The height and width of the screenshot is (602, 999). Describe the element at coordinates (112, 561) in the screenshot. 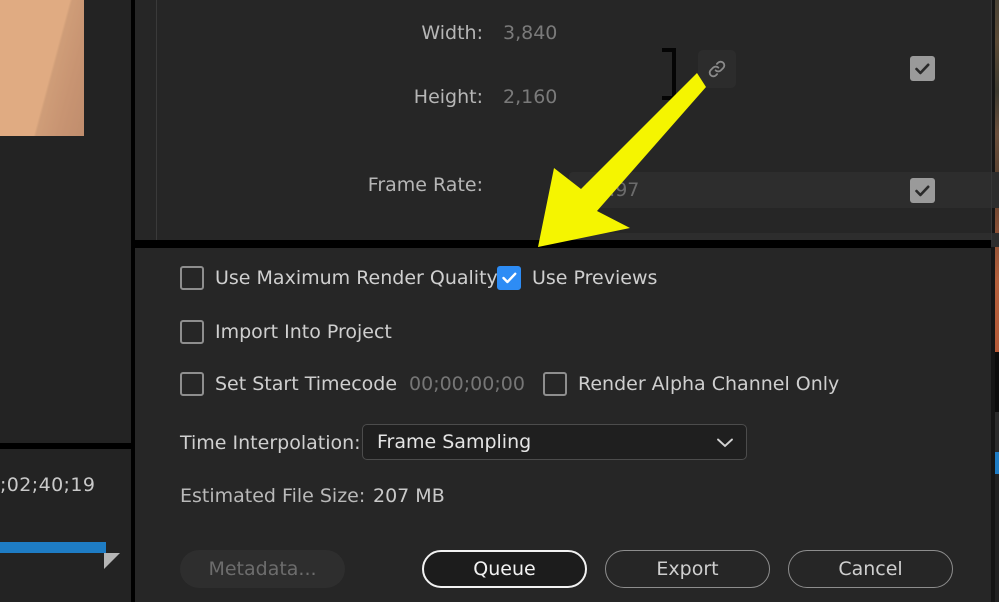

I see `timeline-playhead-handle` at that location.